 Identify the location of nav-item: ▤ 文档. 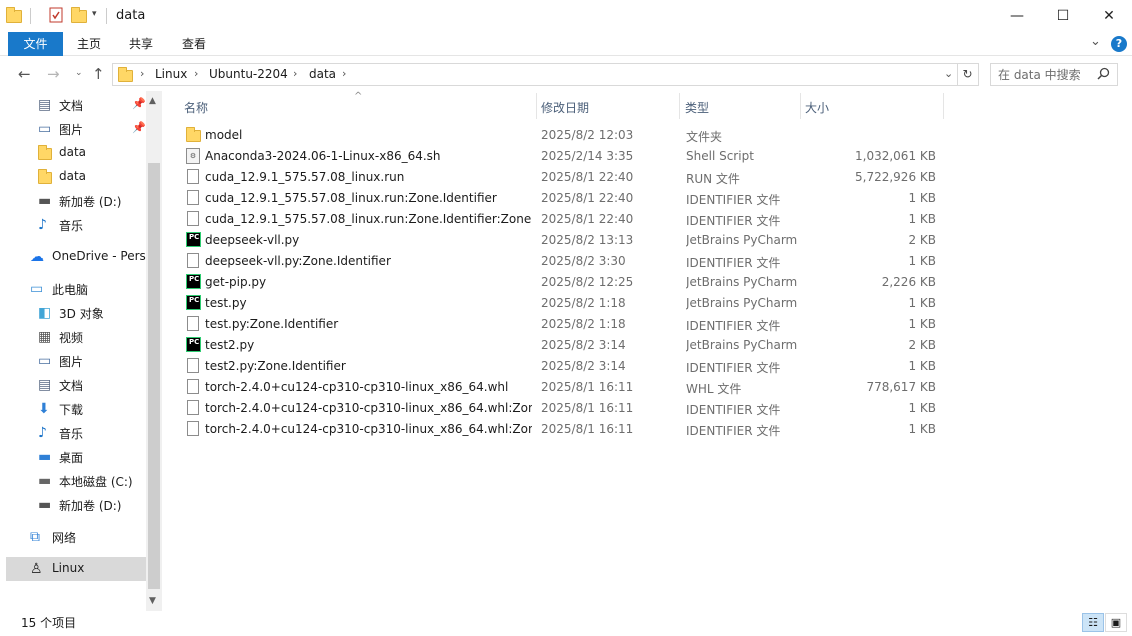
(76, 385).